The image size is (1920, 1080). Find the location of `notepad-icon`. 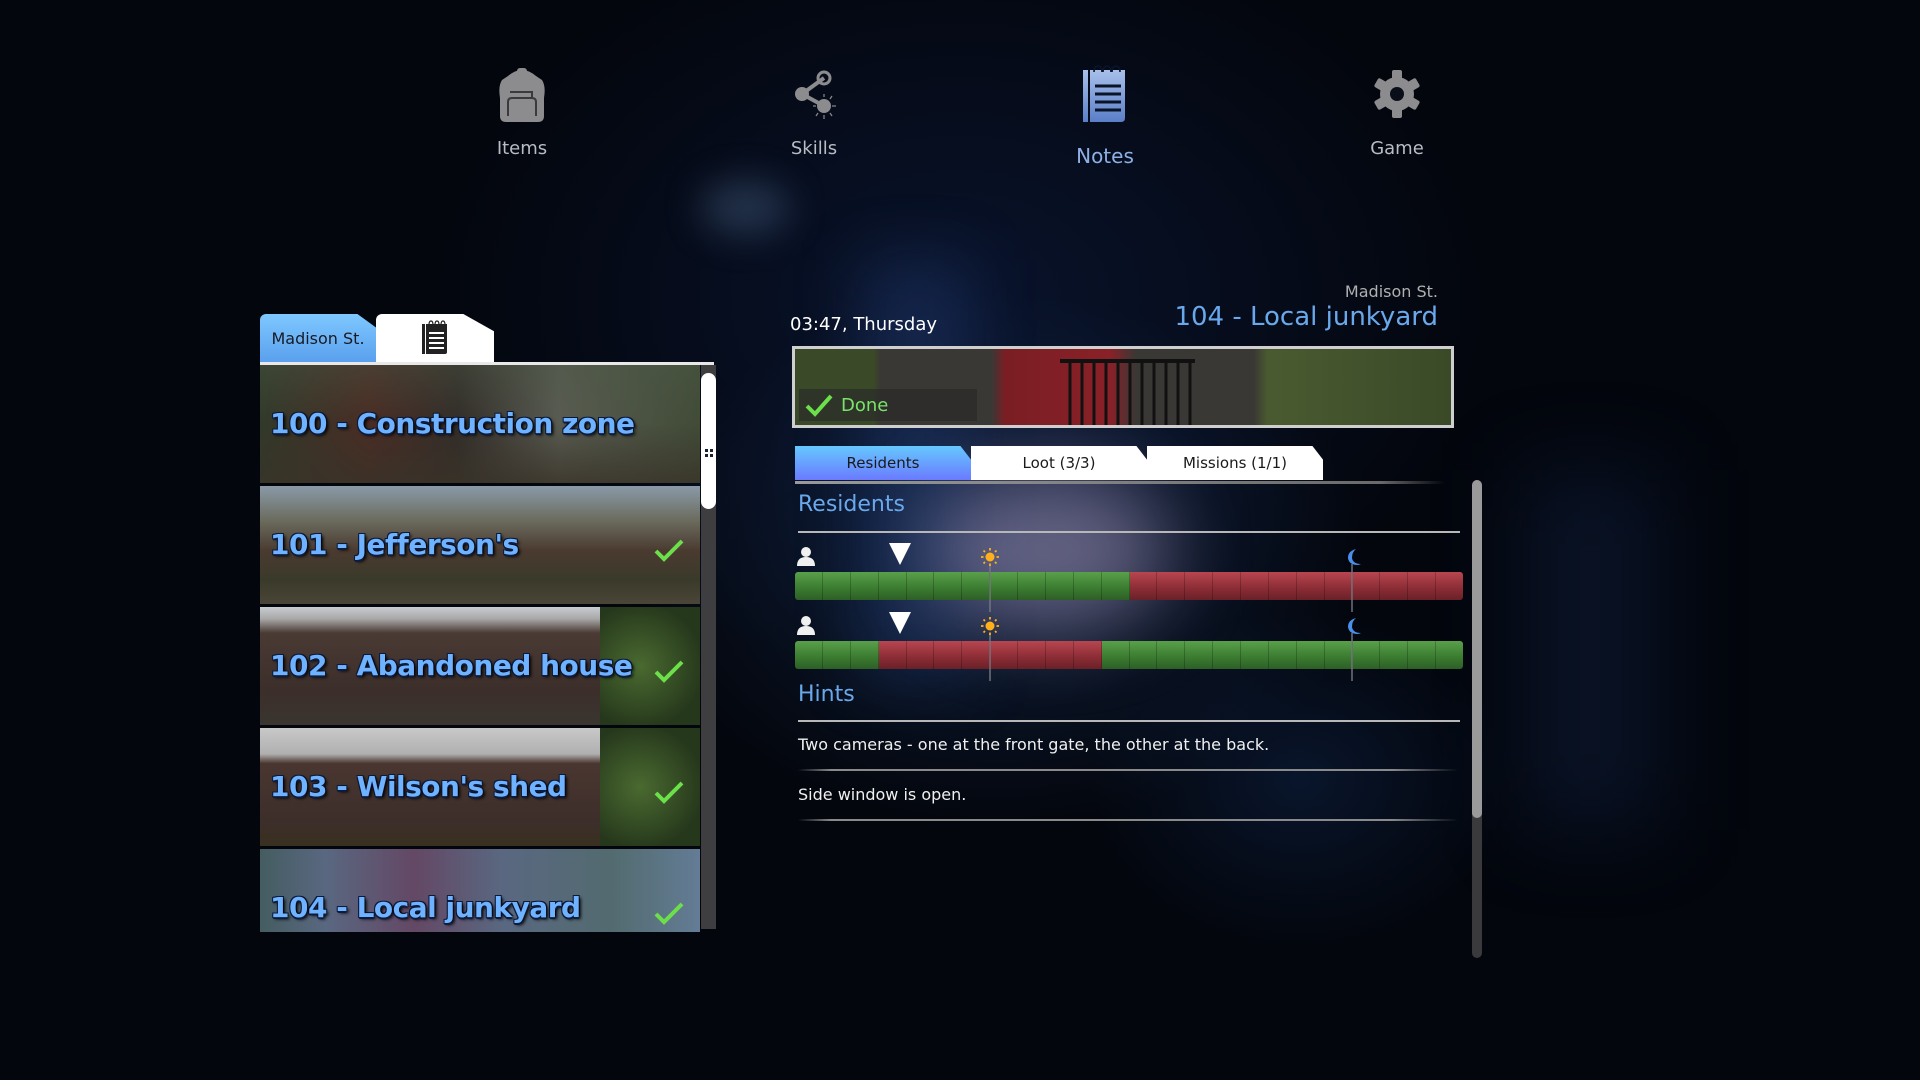

notepad-icon is located at coordinates (434, 337).